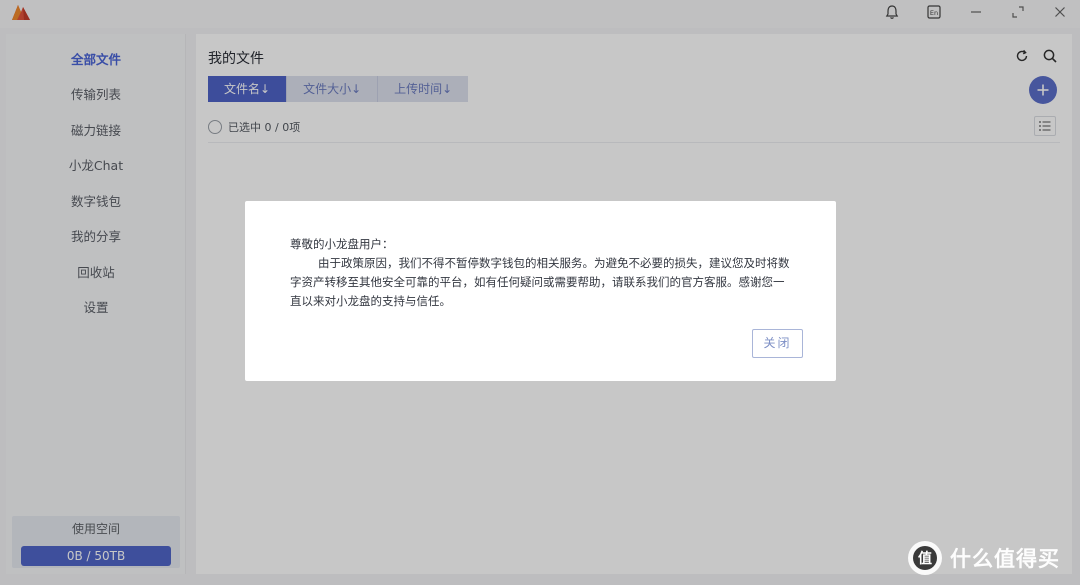 The height and width of the screenshot is (585, 1080). Describe the element at coordinates (1005, 559) in the screenshot. I see `watermark-text: 什么值得买` at that location.